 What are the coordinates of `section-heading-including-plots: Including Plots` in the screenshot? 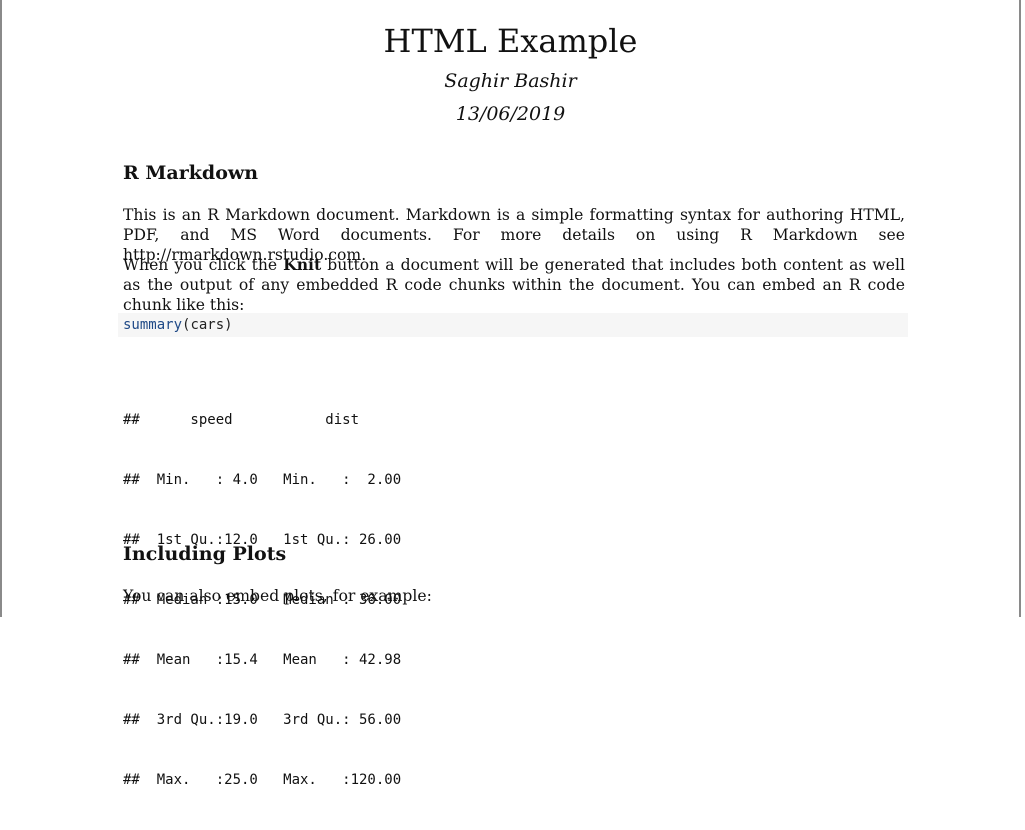 It's located at (205, 554).